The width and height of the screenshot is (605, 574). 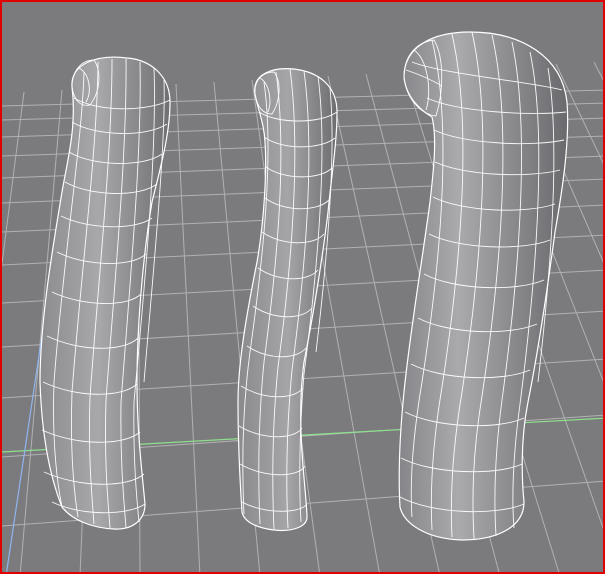 I want to click on tube-middle, so click(x=287, y=300).